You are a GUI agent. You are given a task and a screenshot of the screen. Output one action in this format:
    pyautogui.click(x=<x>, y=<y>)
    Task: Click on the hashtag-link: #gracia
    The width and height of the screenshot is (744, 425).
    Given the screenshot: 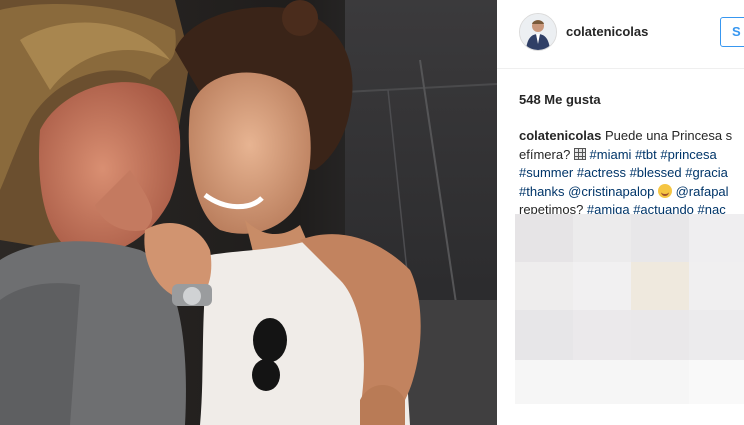 What is the action you would take?
    pyautogui.click(x=706, y=172)
    